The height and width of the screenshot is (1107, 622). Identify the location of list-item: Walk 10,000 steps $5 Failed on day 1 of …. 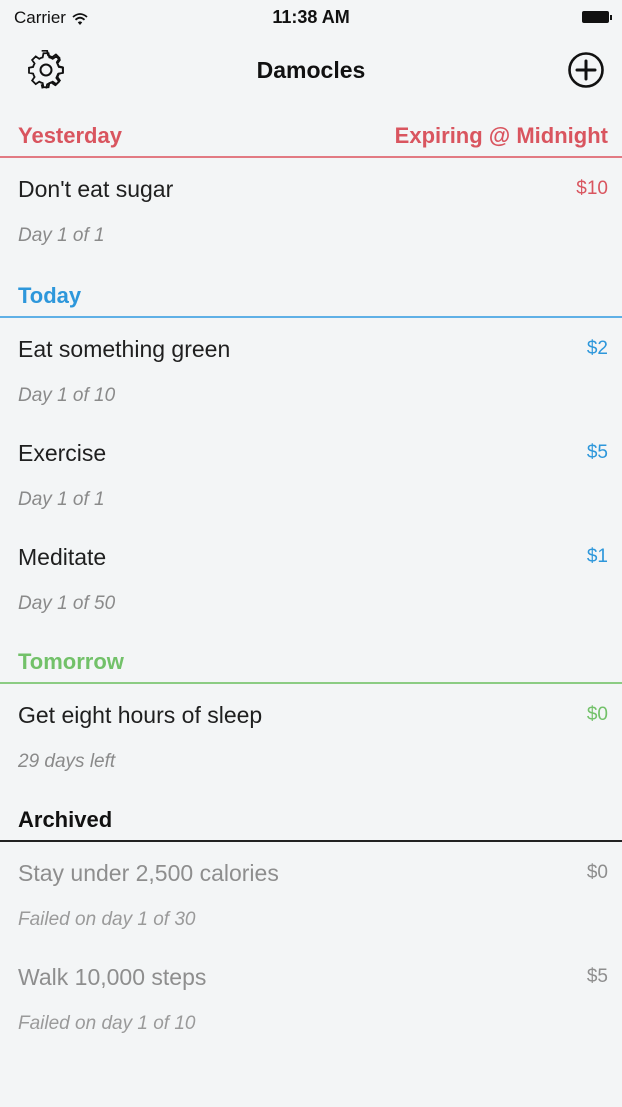
(311, 998).